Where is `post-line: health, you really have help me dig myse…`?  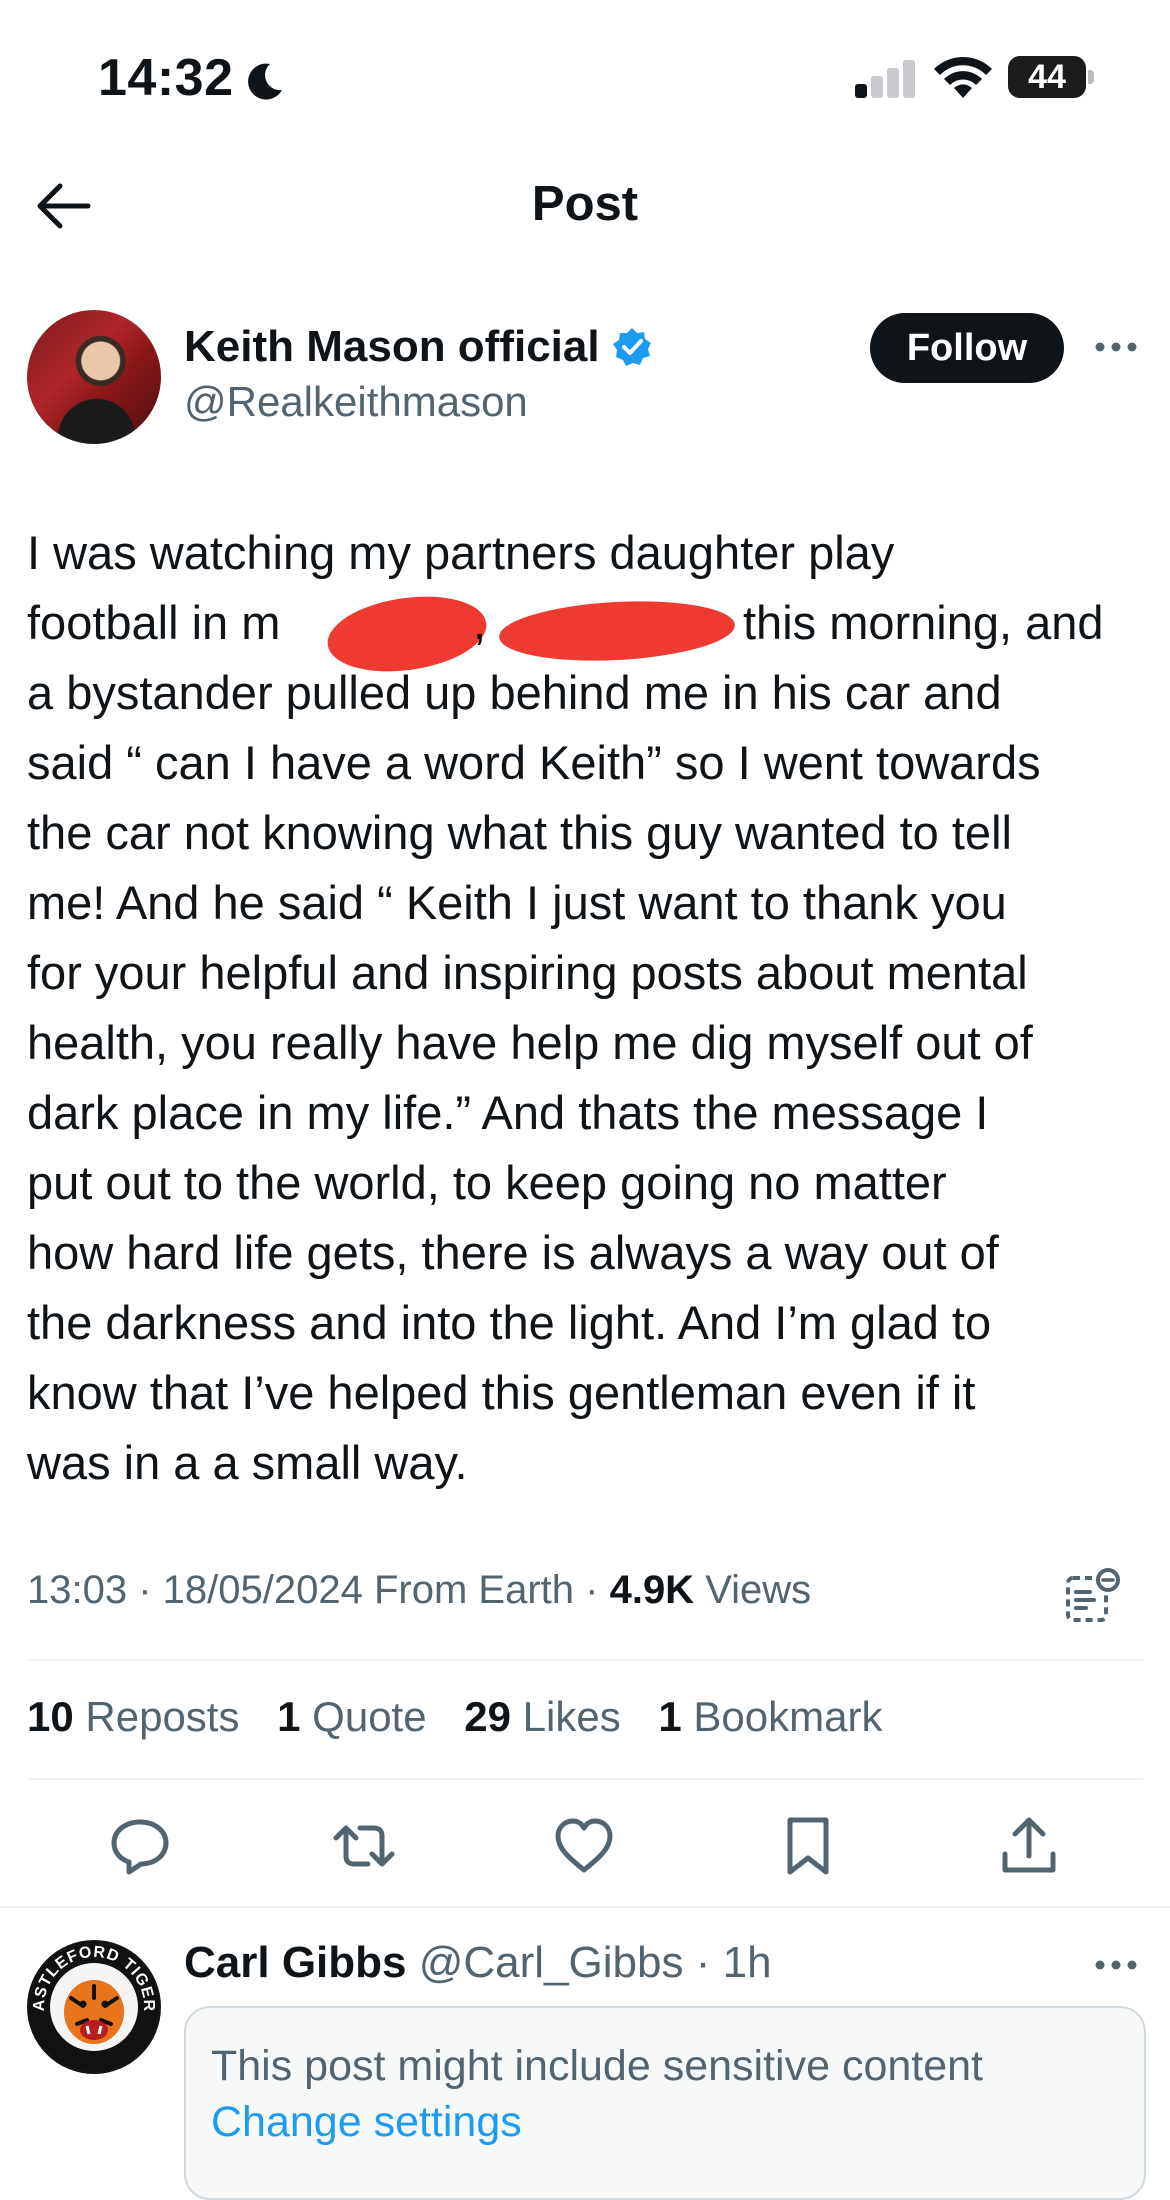 post-line: health, you really have help me dig myse… is located at coordinates (530, 1042).